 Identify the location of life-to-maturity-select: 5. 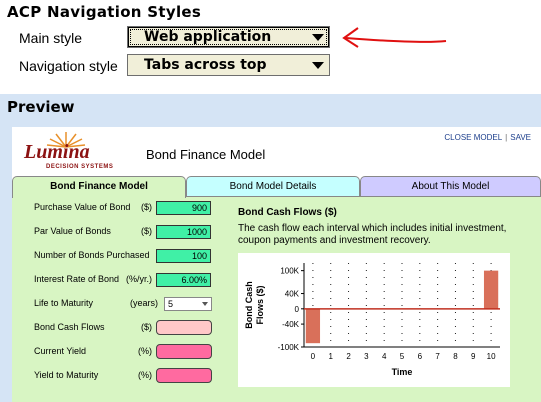
(188, 304).